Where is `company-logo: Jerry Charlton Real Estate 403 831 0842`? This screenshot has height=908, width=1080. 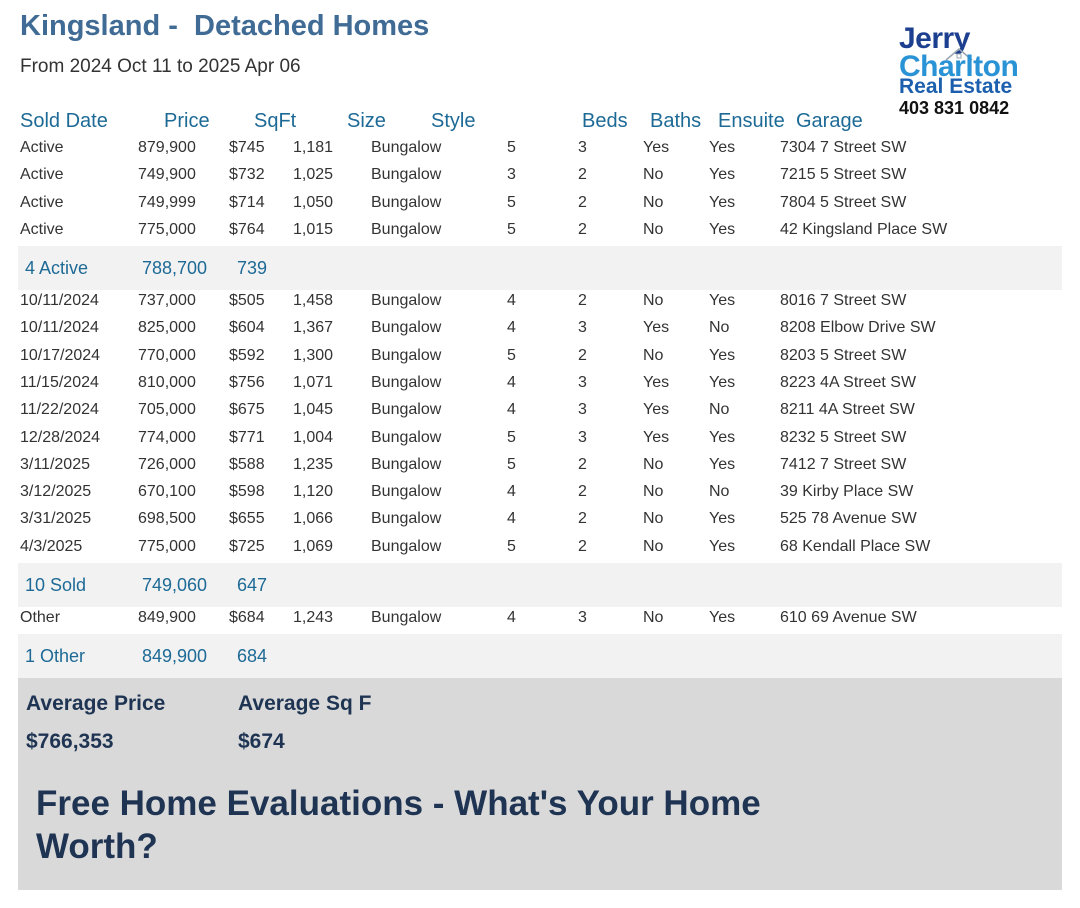 company-logo: Jerry Charlton Real Estate 403 831 0842 is located at coordinates (969, 72).